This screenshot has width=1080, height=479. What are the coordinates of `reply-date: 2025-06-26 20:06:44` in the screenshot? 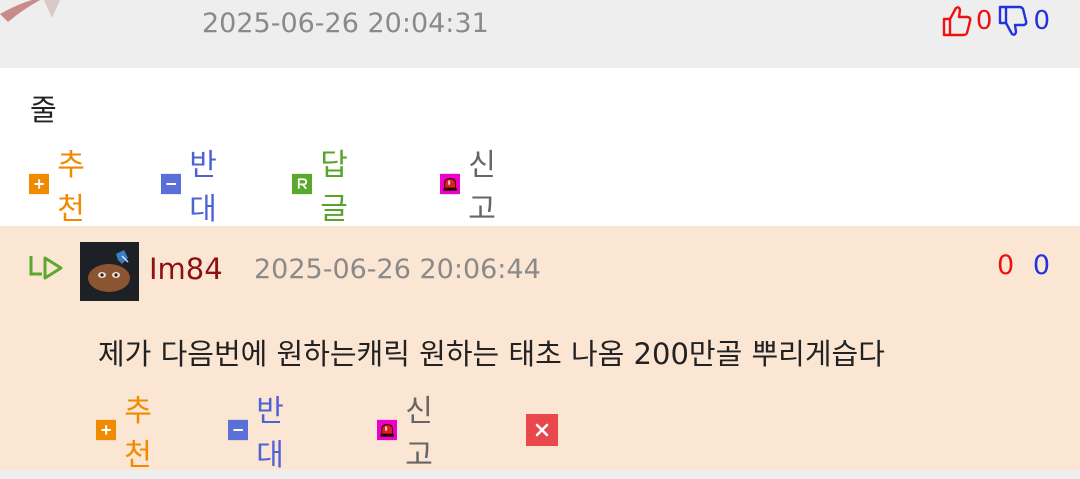 It's located at (397, 269).